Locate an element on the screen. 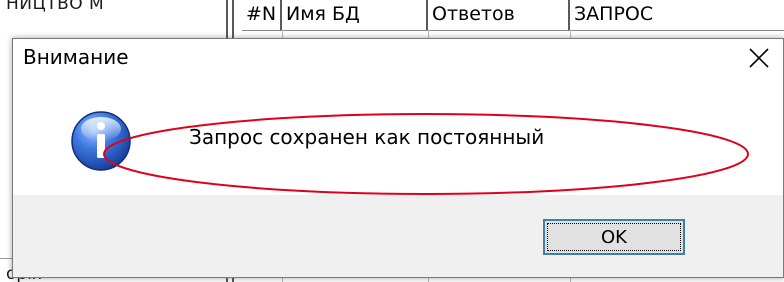  column-header-db-name: Имя БД is located at coordinates (355, 15).